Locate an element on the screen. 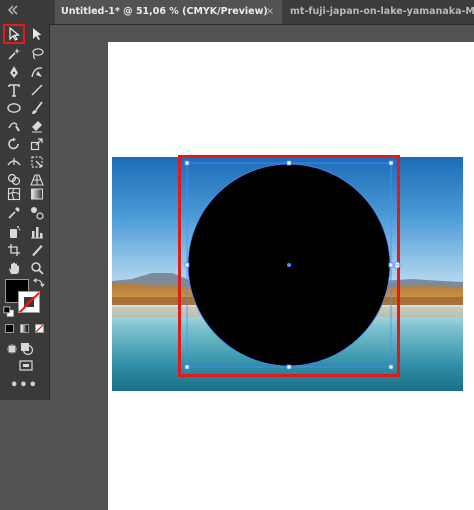 Image resolution: width=474 pixels, height=510 pixels. handle-top-left is located at coordinates (187, 163).